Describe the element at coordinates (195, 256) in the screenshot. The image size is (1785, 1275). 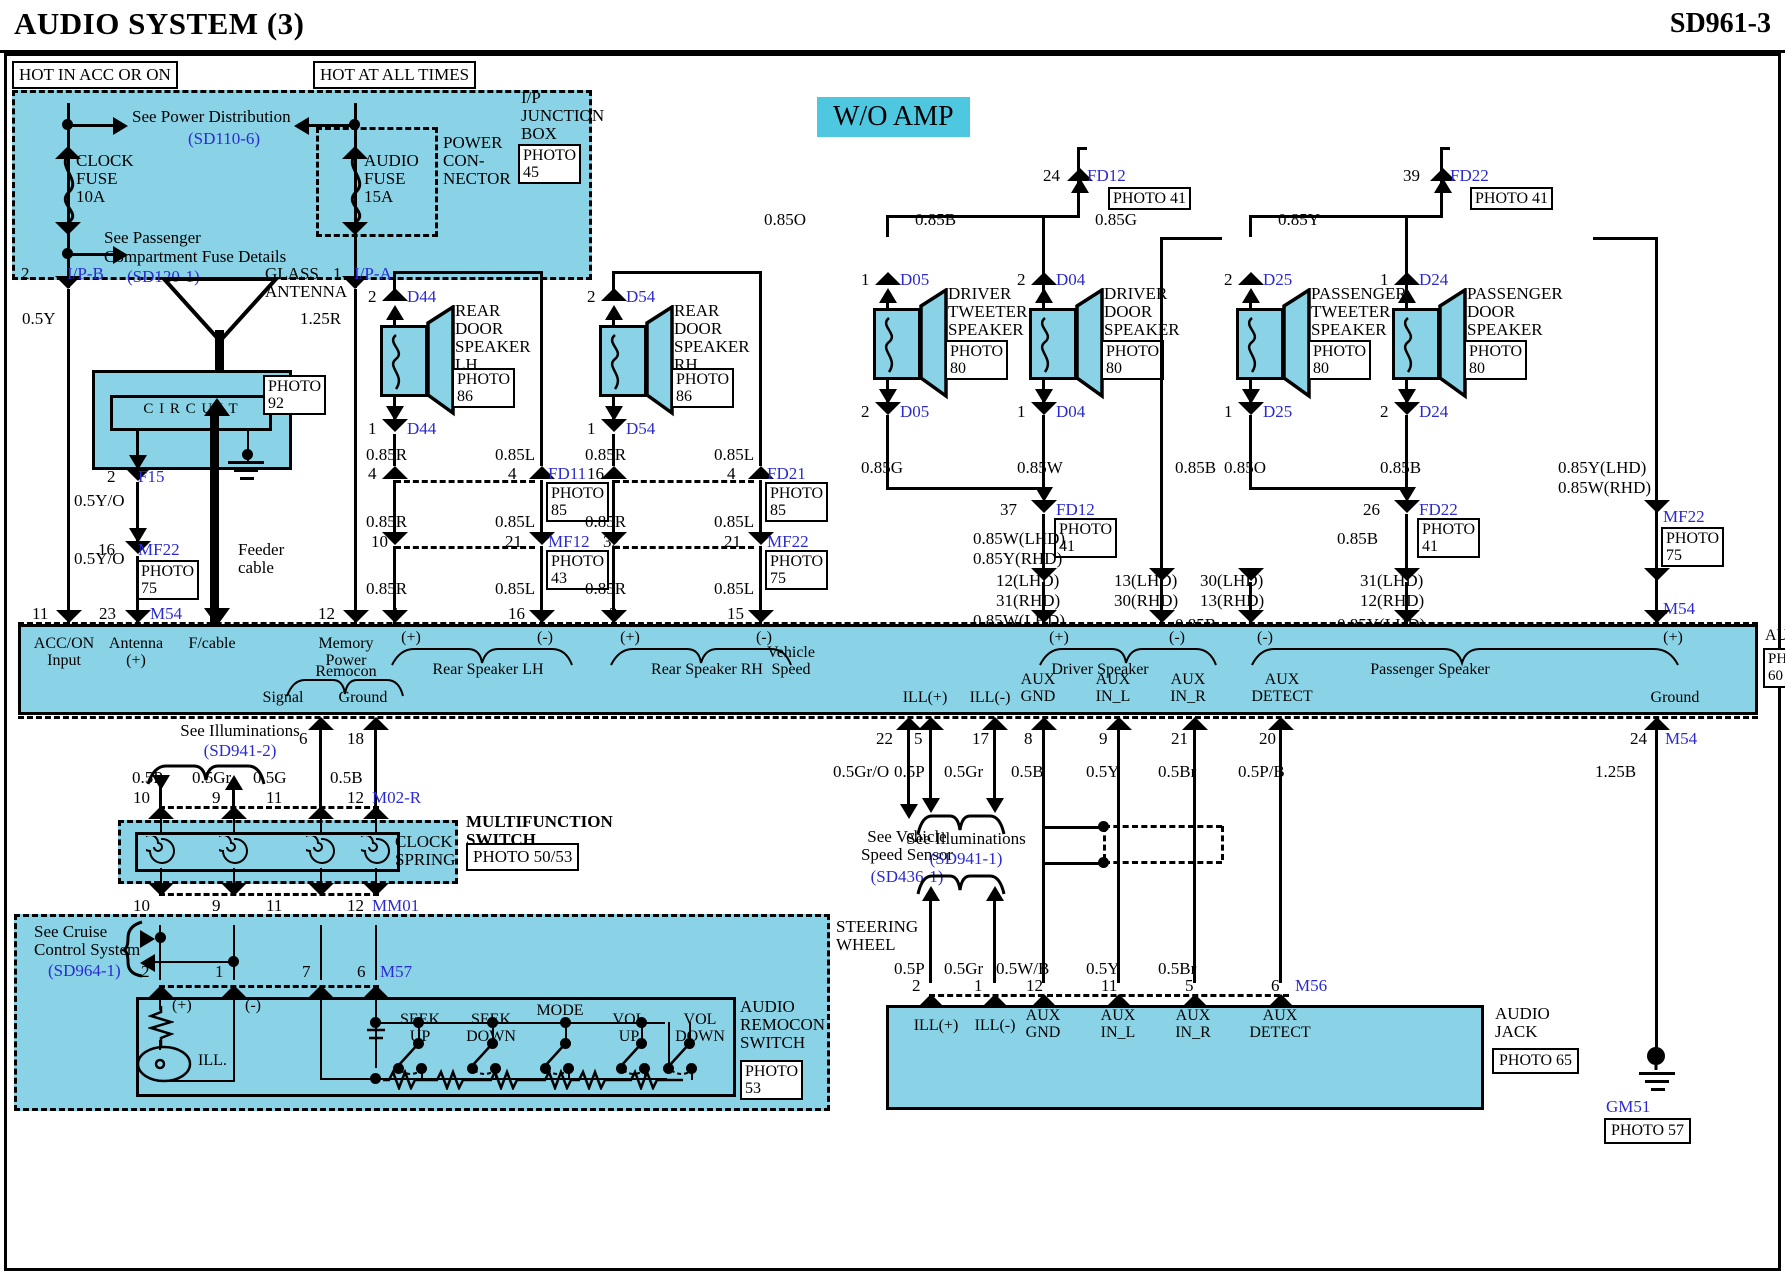
I see `see-passenger-label-2: Compartment Fuse Details` at that location.